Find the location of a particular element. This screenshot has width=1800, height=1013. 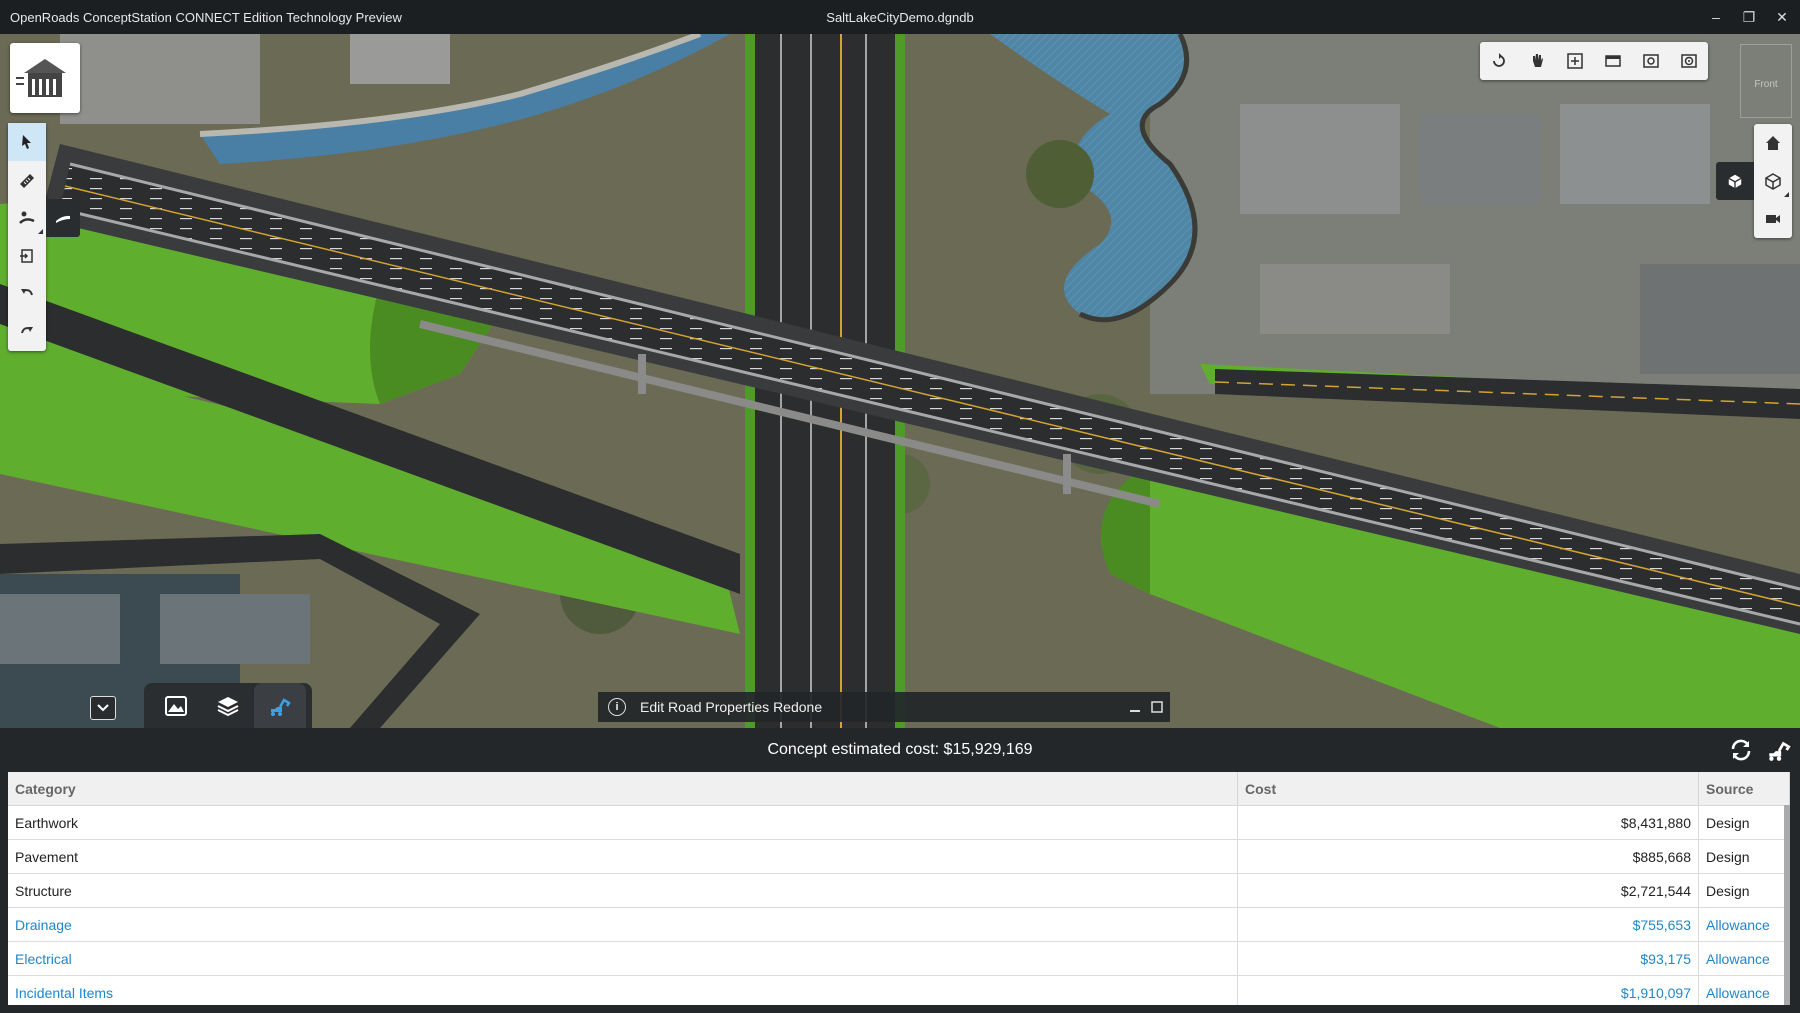

view-cube: Front is located at coordinates (1766, 81).